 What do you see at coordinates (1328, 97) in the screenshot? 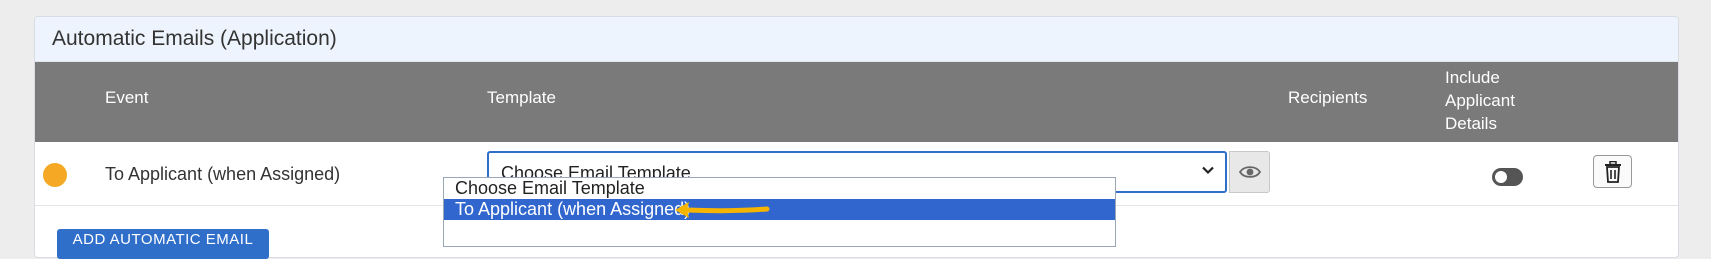
I see `header-recipients: Recipients` at bounding box center [1328, 97].